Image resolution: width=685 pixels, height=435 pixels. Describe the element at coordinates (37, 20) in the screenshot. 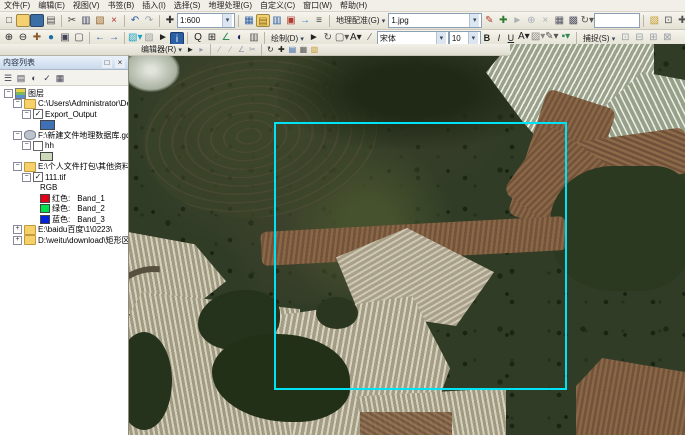

I see `save-icon` at that location.